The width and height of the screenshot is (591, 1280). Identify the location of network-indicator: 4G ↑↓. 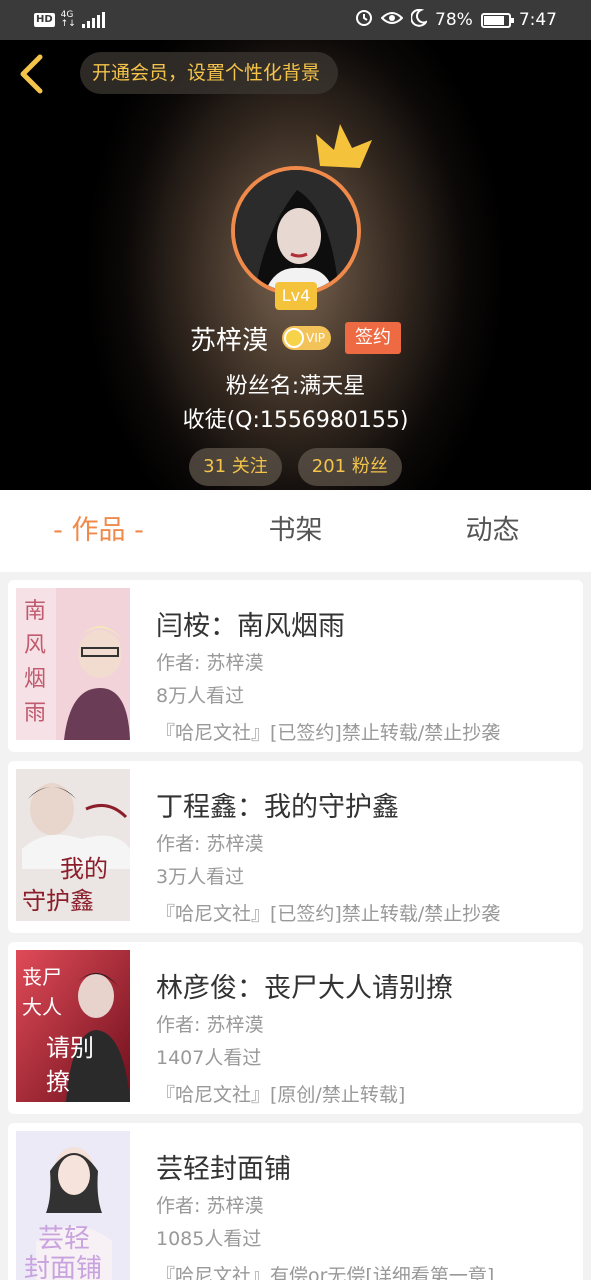
(68, 20).